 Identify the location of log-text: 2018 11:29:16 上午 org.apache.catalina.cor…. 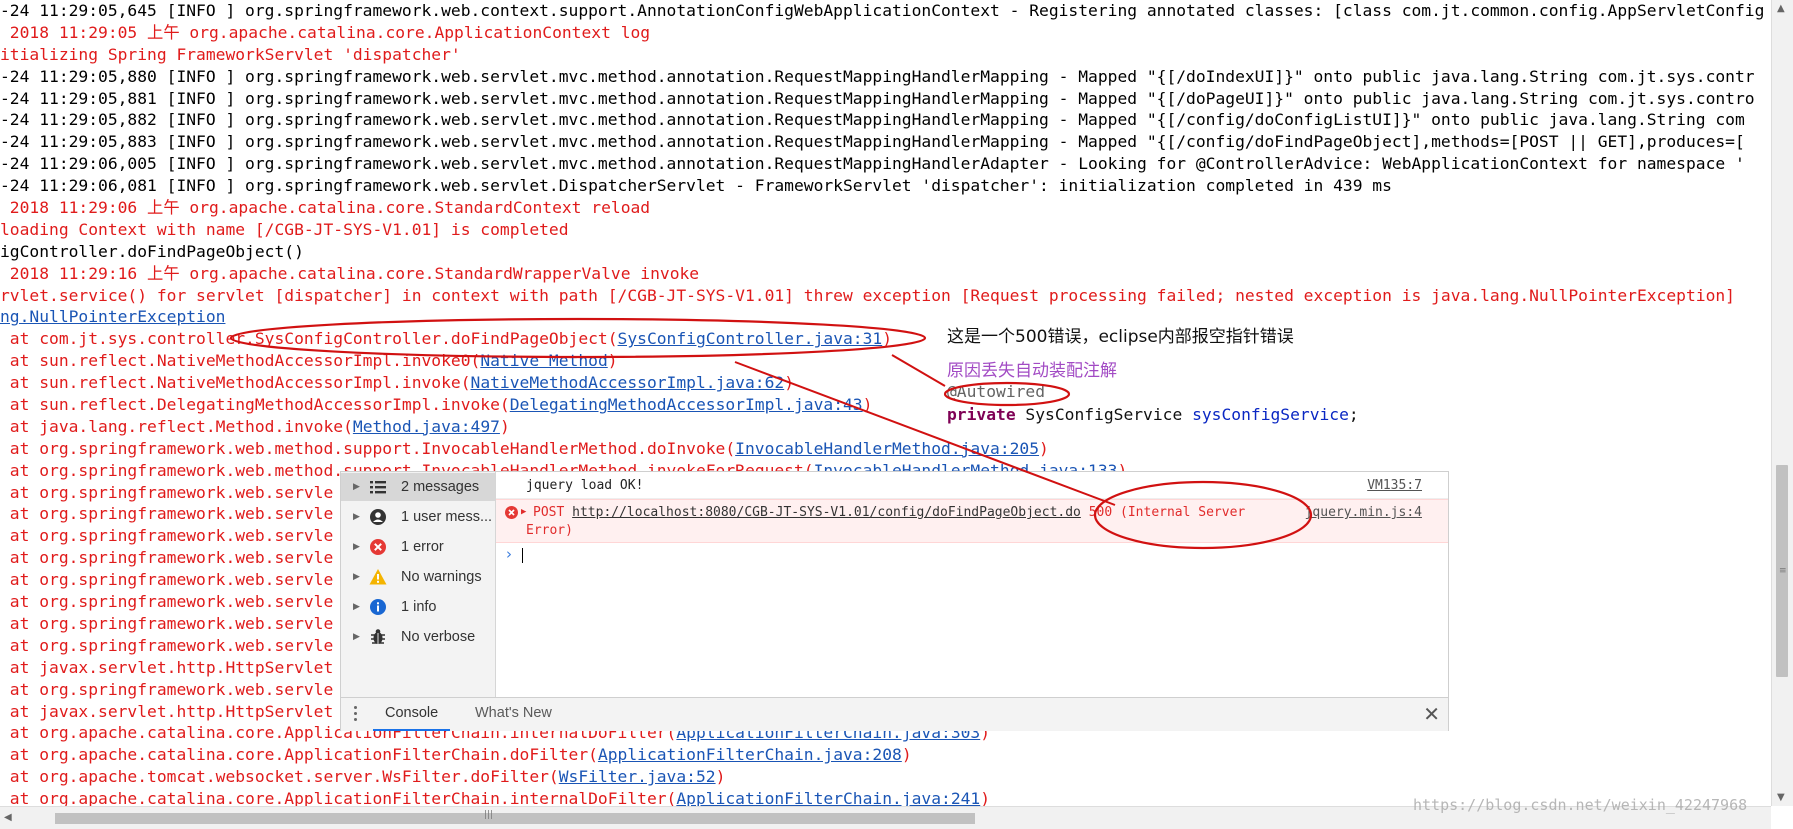
(350, 273).